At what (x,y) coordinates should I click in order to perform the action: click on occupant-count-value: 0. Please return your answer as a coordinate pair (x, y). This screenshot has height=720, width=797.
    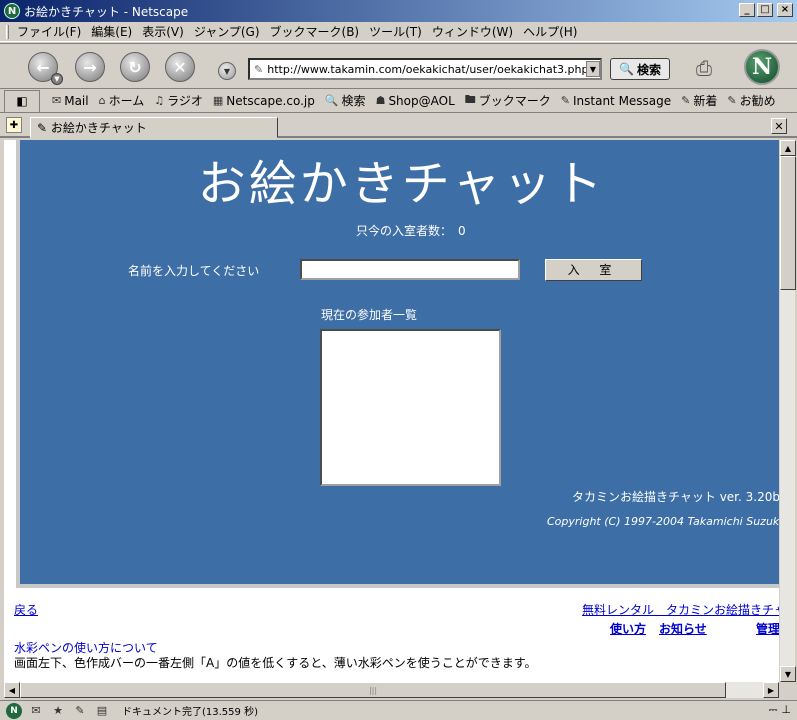
    Looking at the image, I should click on (462, 231).